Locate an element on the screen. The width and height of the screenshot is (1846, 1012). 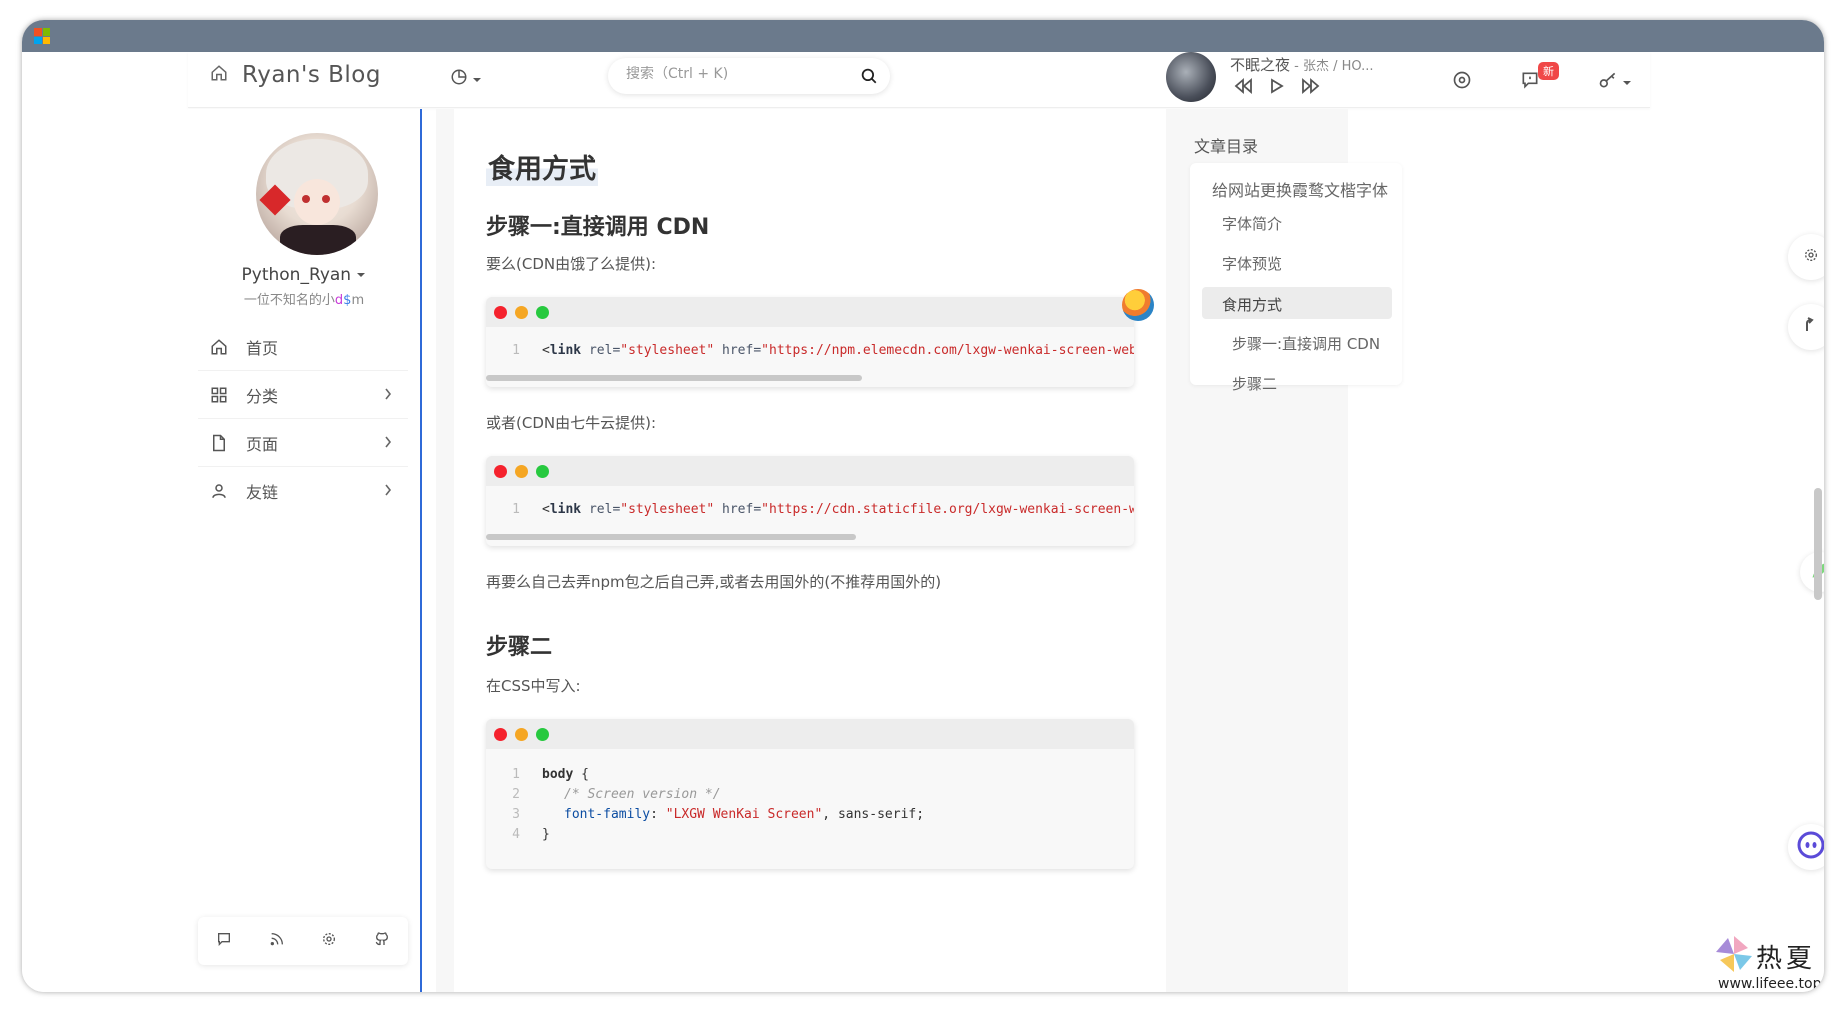
new-badge: 新 is located at coordinates (1548, 71).